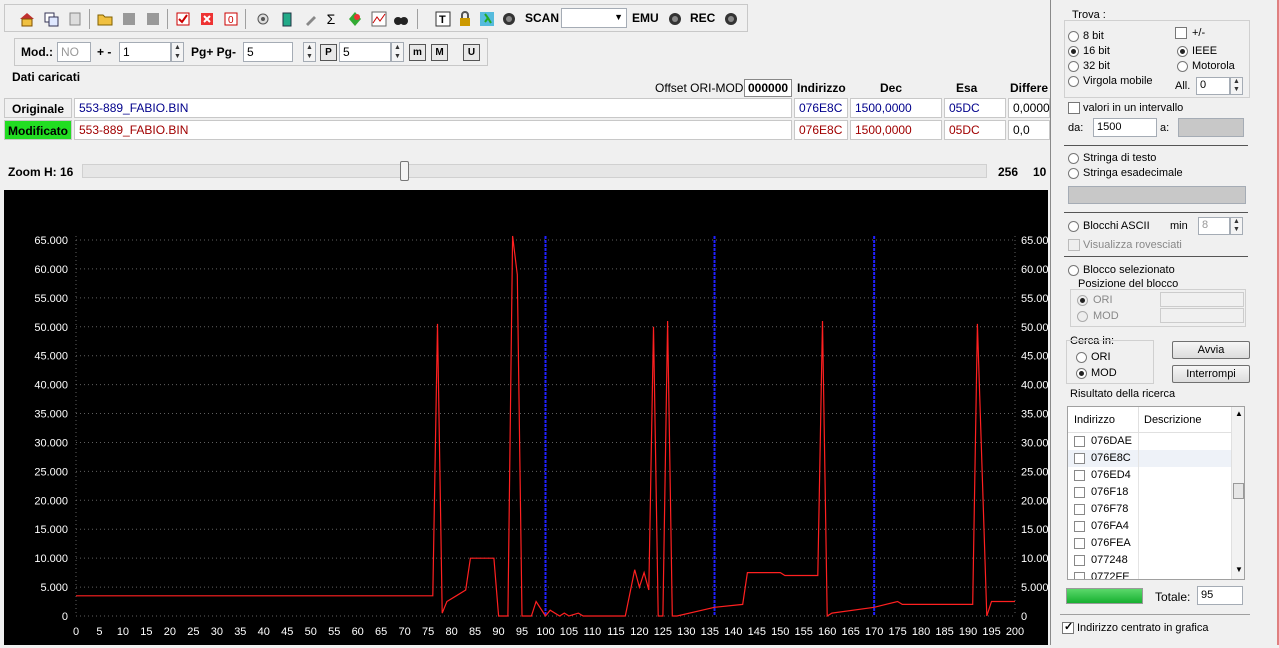 The height and width of the screenshot is (648, 1279). Describe the element at coordinates (1094, 420) in the screenshot. I see `col-address-header: Indirizzo` at that location.